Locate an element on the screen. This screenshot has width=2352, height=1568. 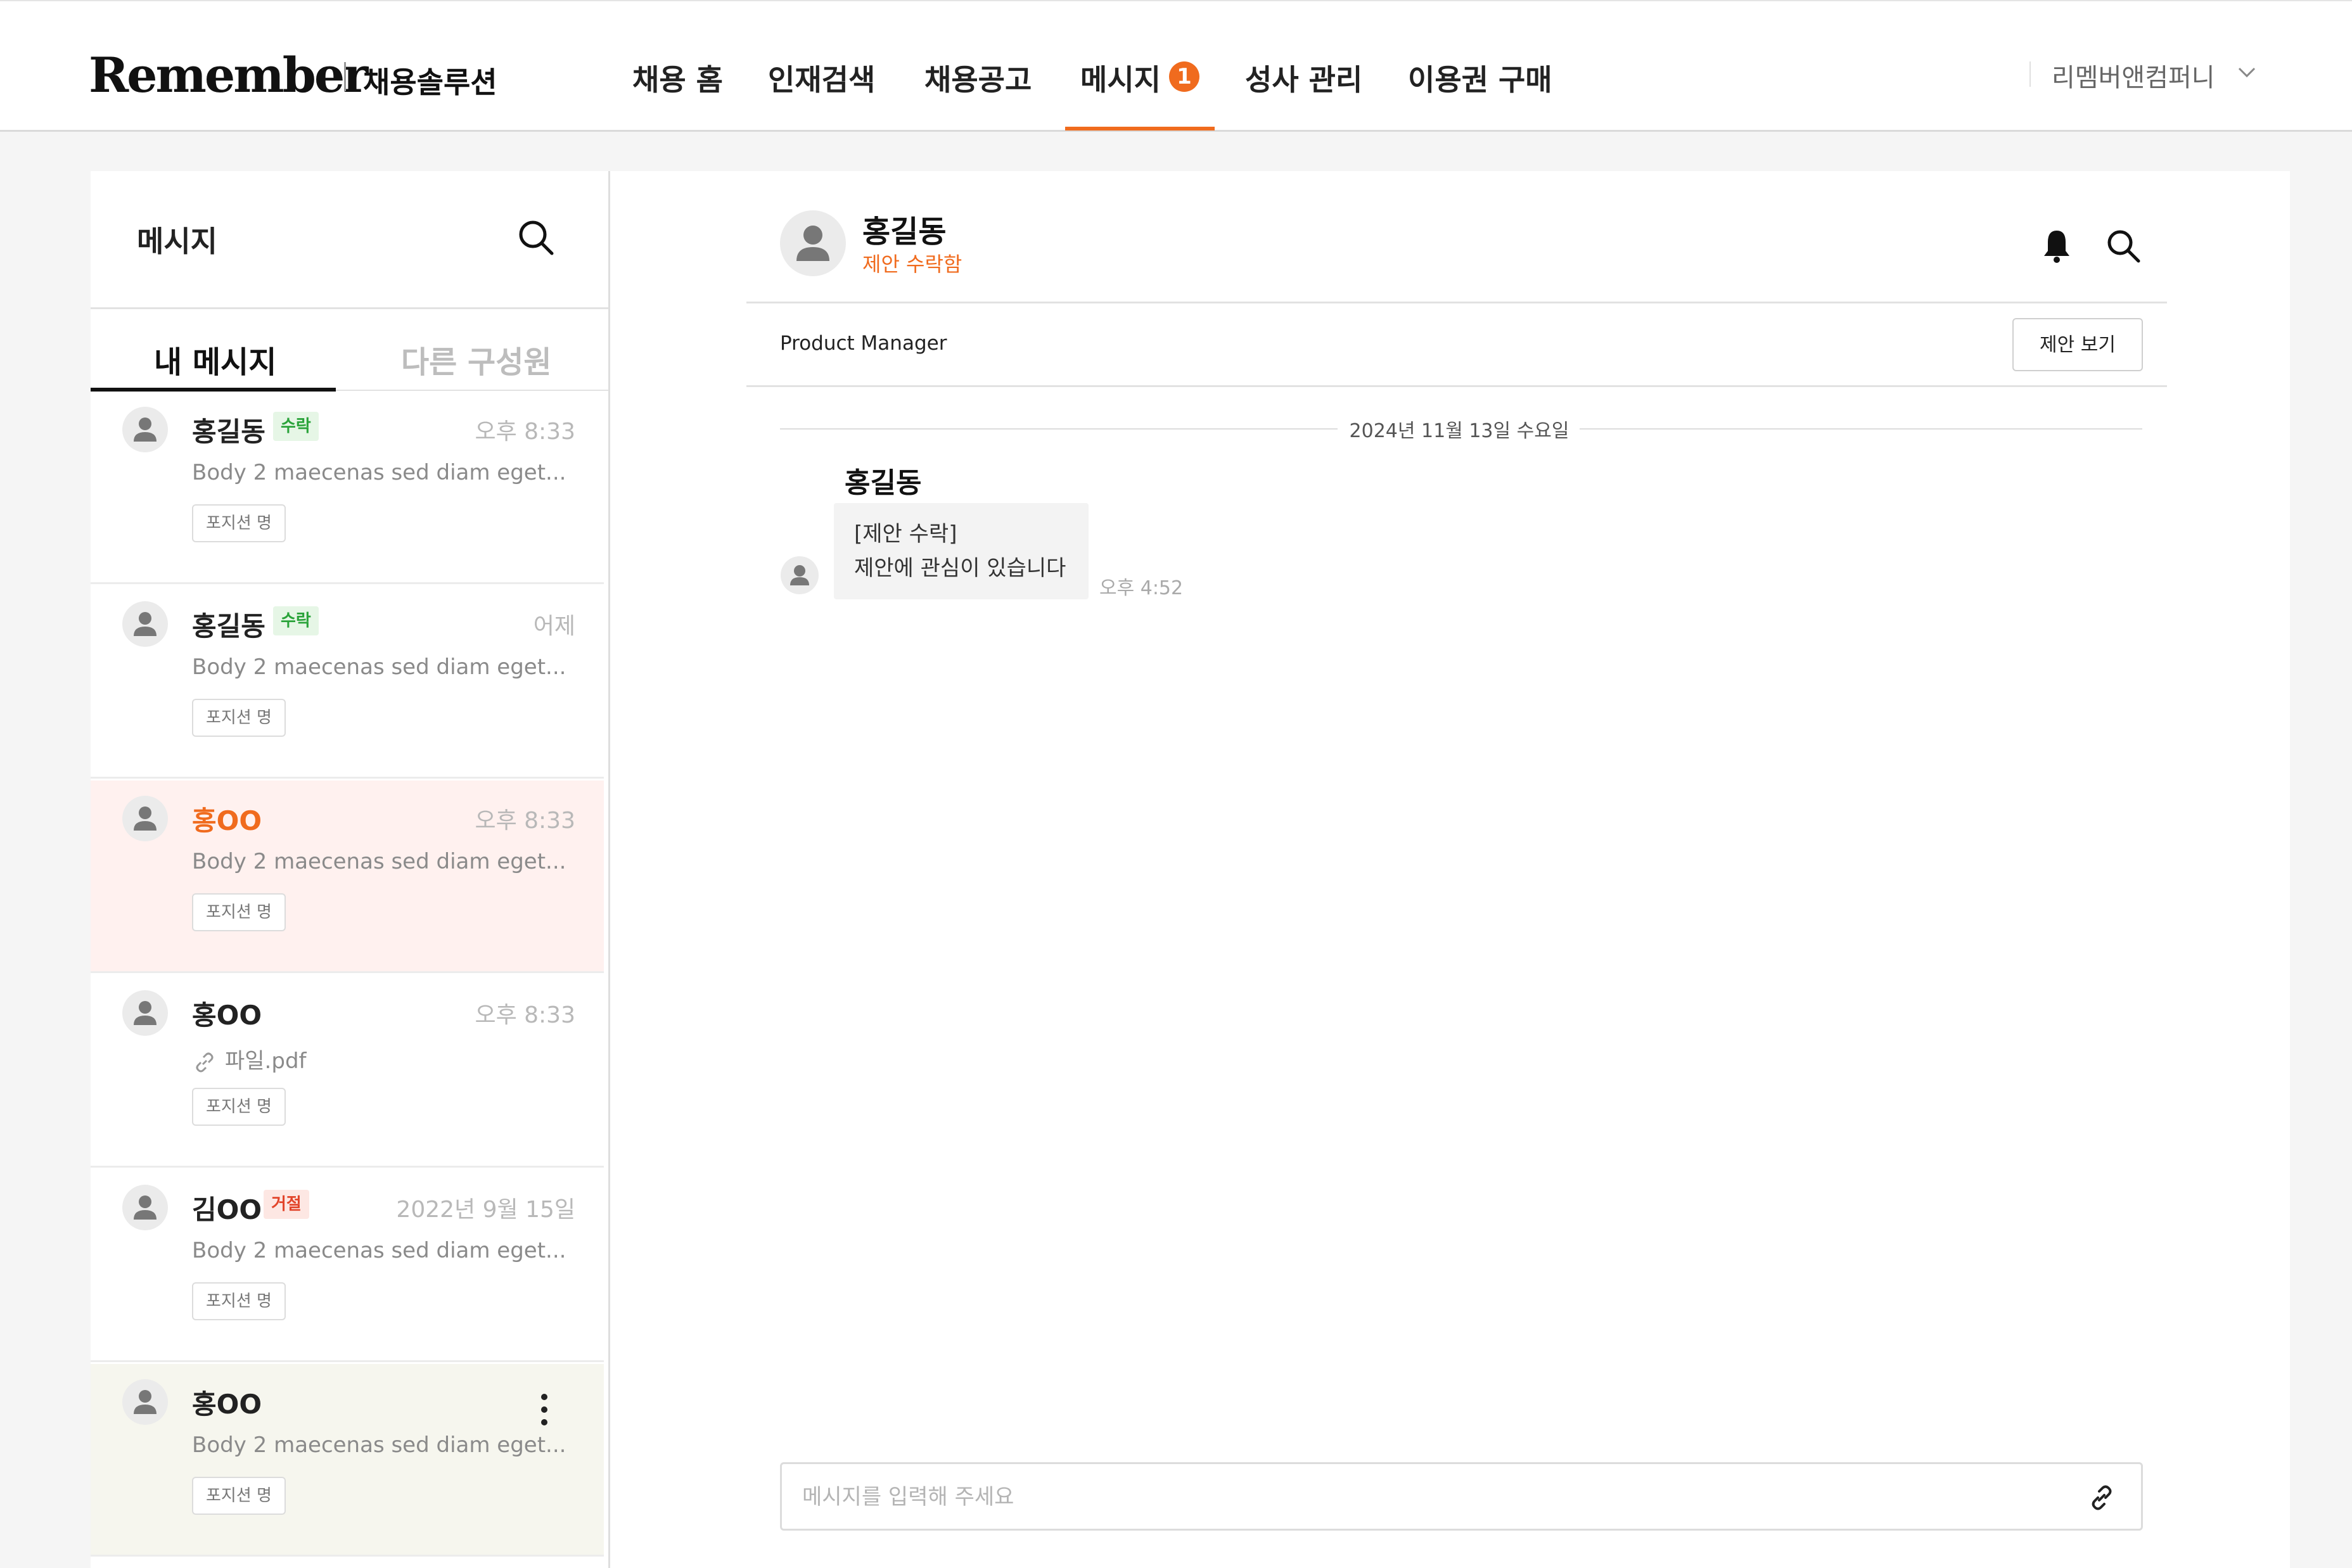
panel-divider is located at coordinates (349, 308).